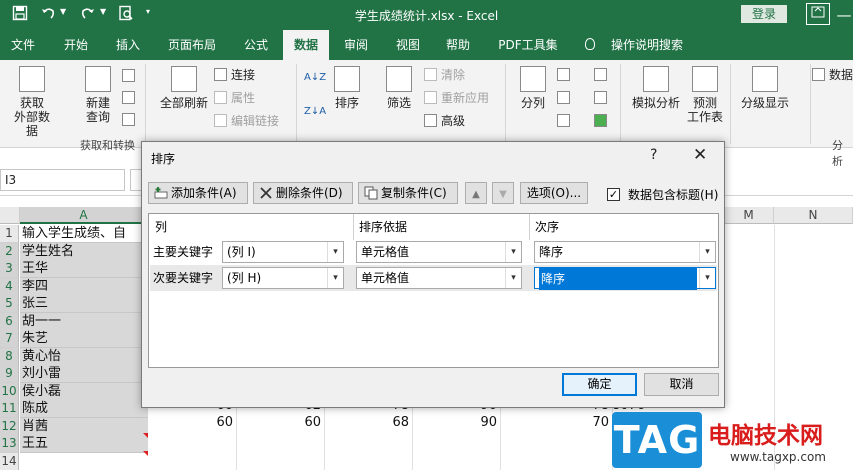 This screenshot has width=853, height=470. What do you see at coordinates (9, 409) in the screenshot?
I see `row-header: 11` at bounding box center [9, 409].